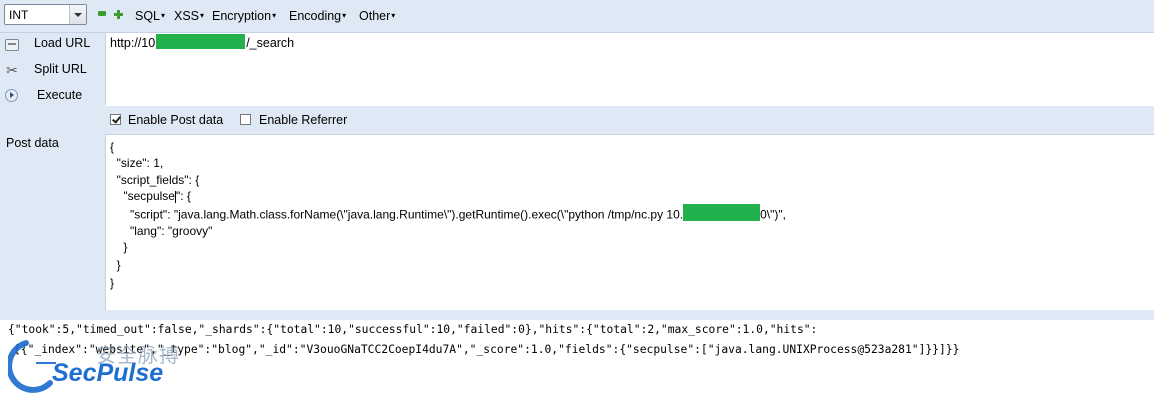  What do you see at coordinates (45, 14) in the screenshot?
I see `type-select: INT` at bounding box center [45, 14].